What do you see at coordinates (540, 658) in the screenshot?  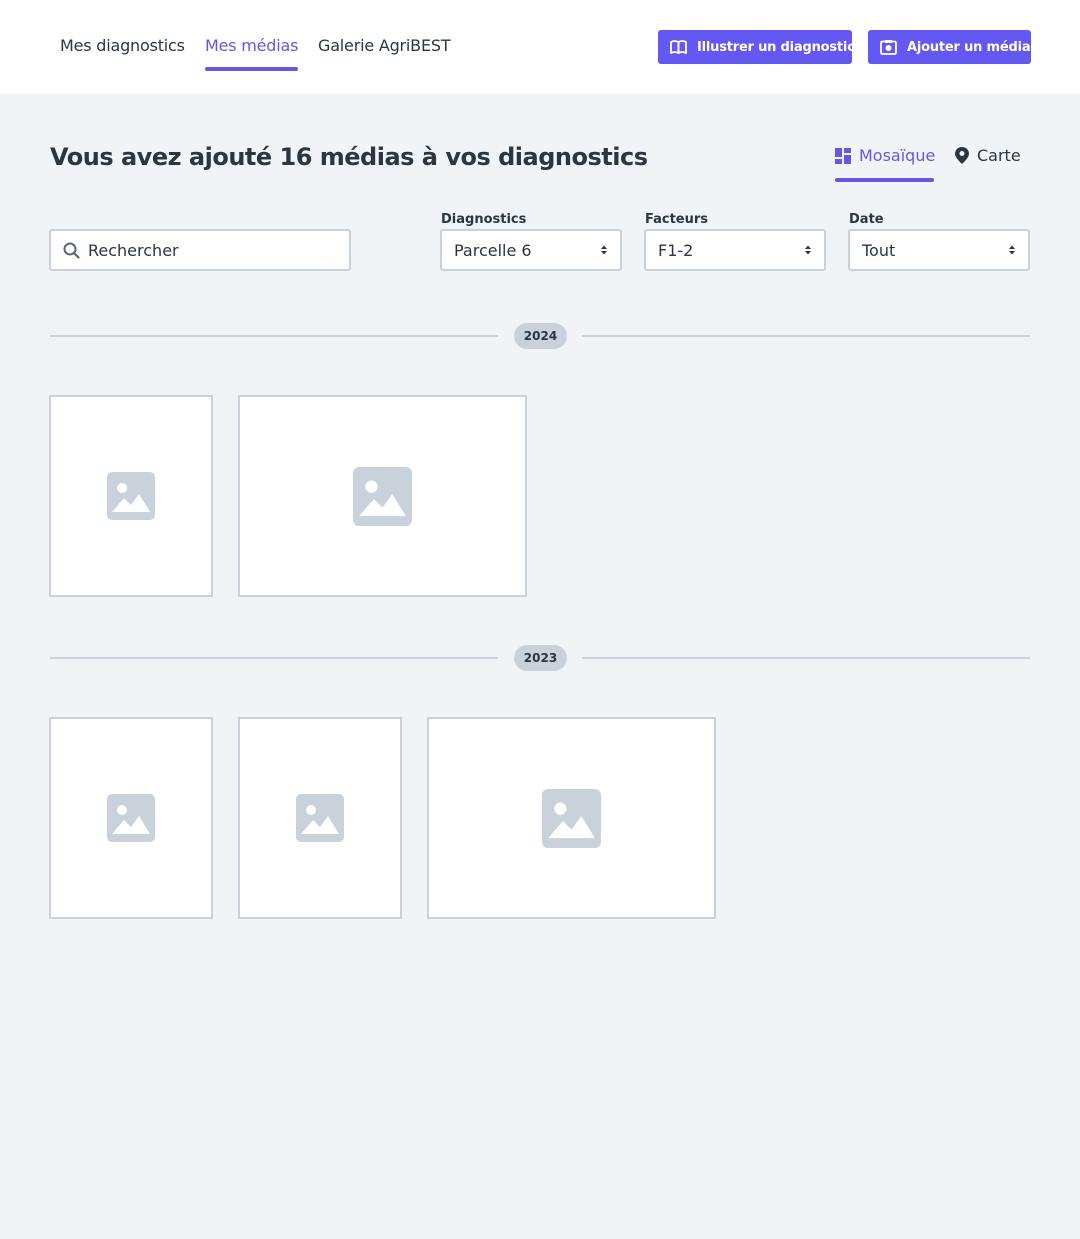 I see `year-badge: 2023` at bounding box center [540, 658].